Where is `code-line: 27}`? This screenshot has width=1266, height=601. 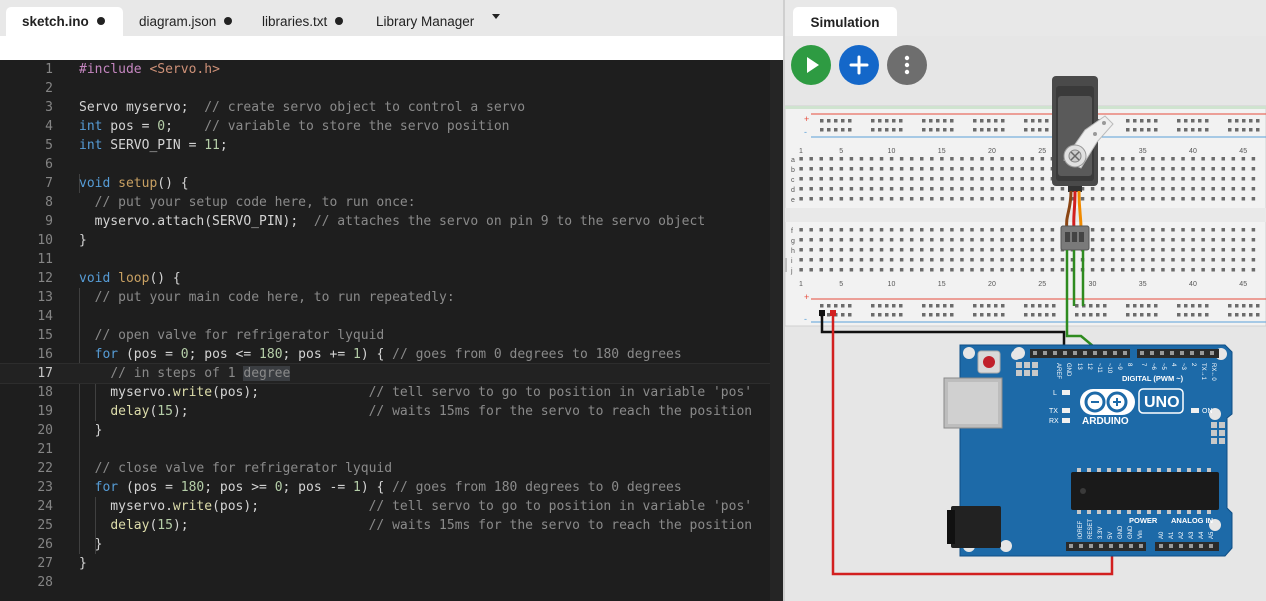
code-line: 27} is located at coordinates (62, 563).